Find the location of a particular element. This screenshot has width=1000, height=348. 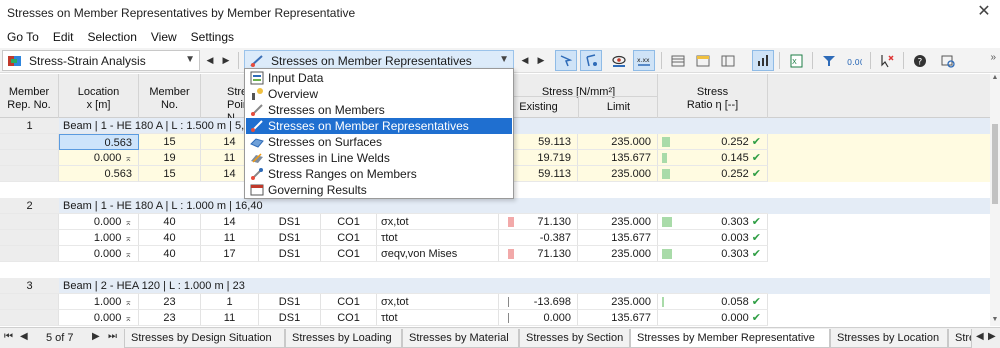

dropdown-item-label: Stresses on Surfaces is located at coordinates (325, 142).